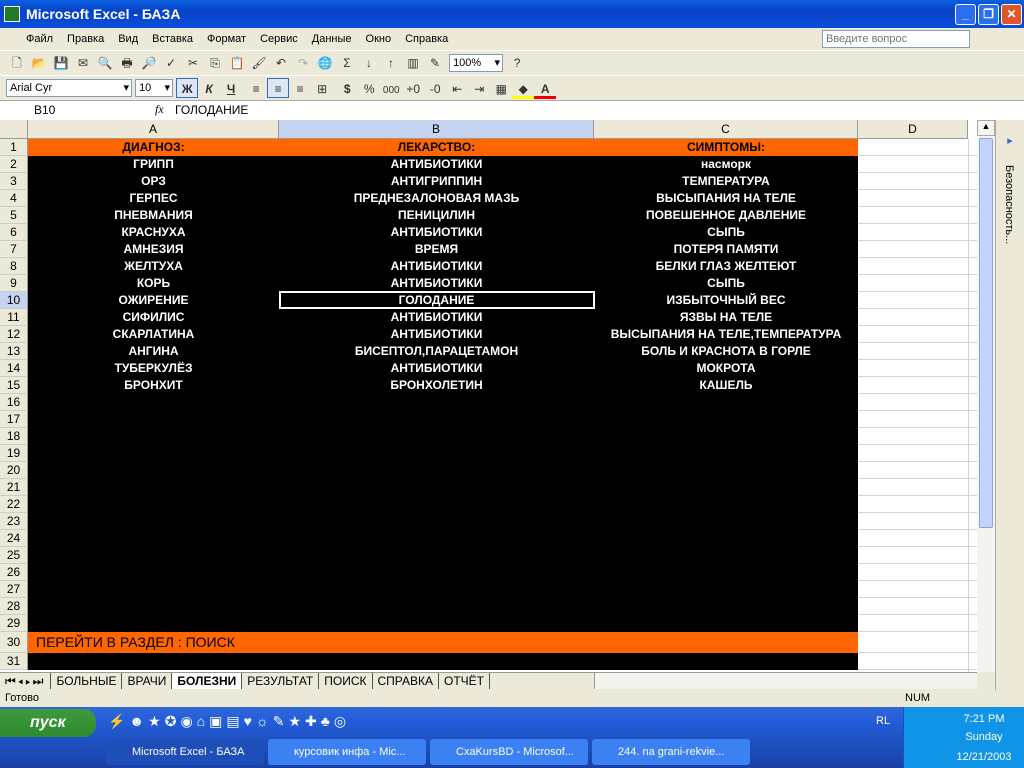 The height and width of the screenshot is (768, 1024). Describe the element at coordinates (436, 129) in the screenshot. I see `column-header-b: B` at that location.